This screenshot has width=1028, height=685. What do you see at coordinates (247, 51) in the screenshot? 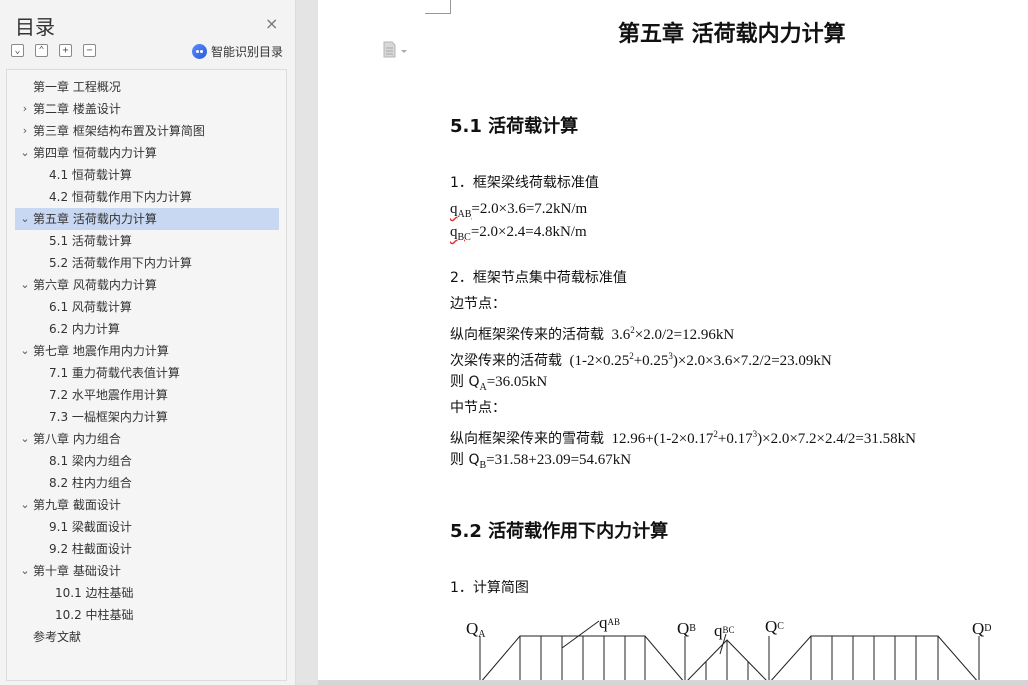
I see `smart-toc-label: 智能识别目录` at bounding box center [247, 51].